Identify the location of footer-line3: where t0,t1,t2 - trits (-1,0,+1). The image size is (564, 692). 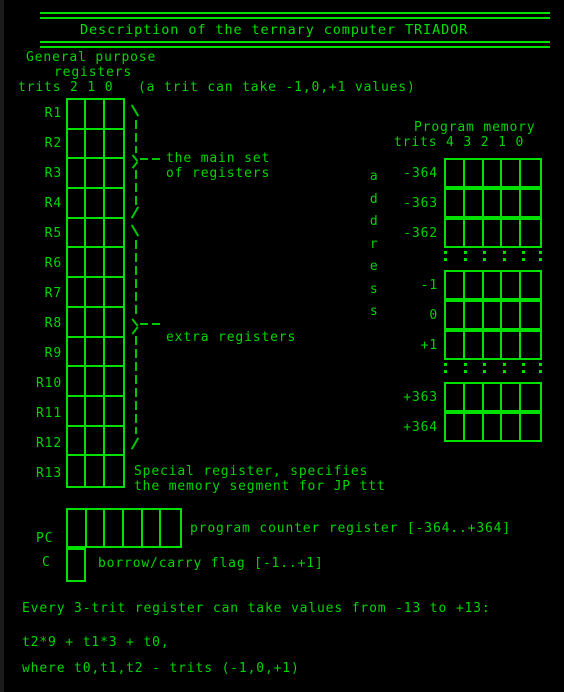
(161, 668).